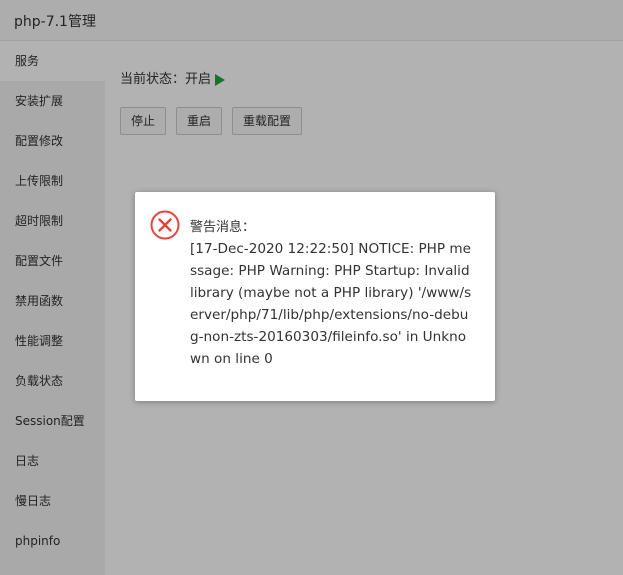 Image resolution: width=623 pixels, height=575 pixels. What do you see at coordinates (223, 227) in the screenshot?
I see `dialog-title: 警告消息：` at bounding box center [223, 227].